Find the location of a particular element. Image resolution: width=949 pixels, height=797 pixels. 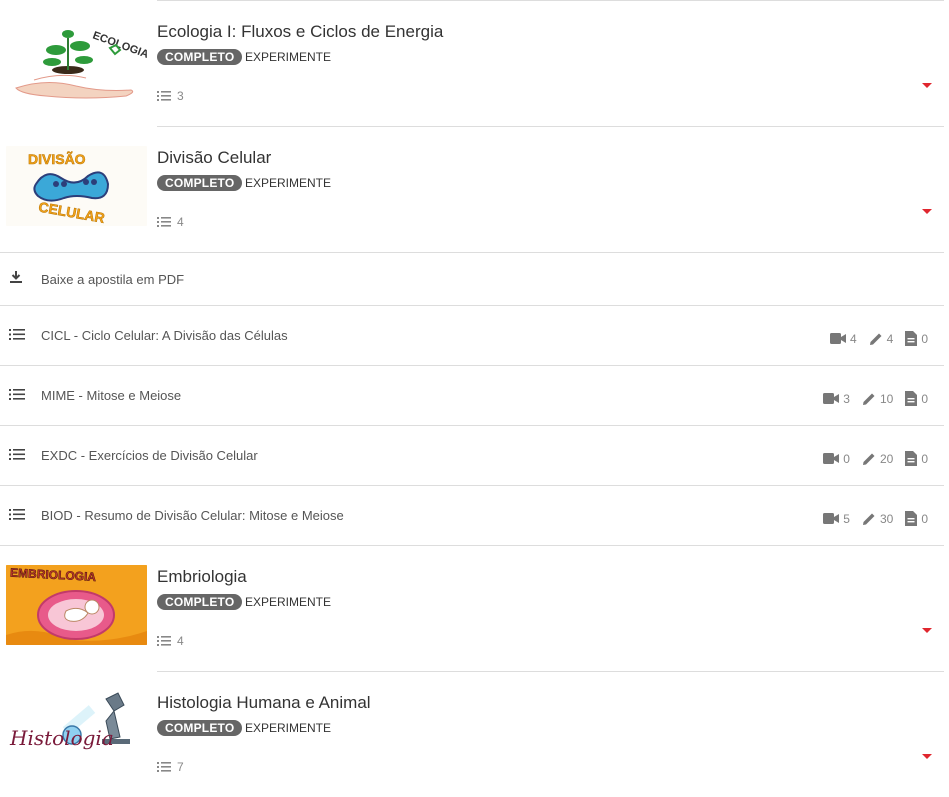

module-title: MIME - Mitose e Meiose is located at coordinates (111, 395).